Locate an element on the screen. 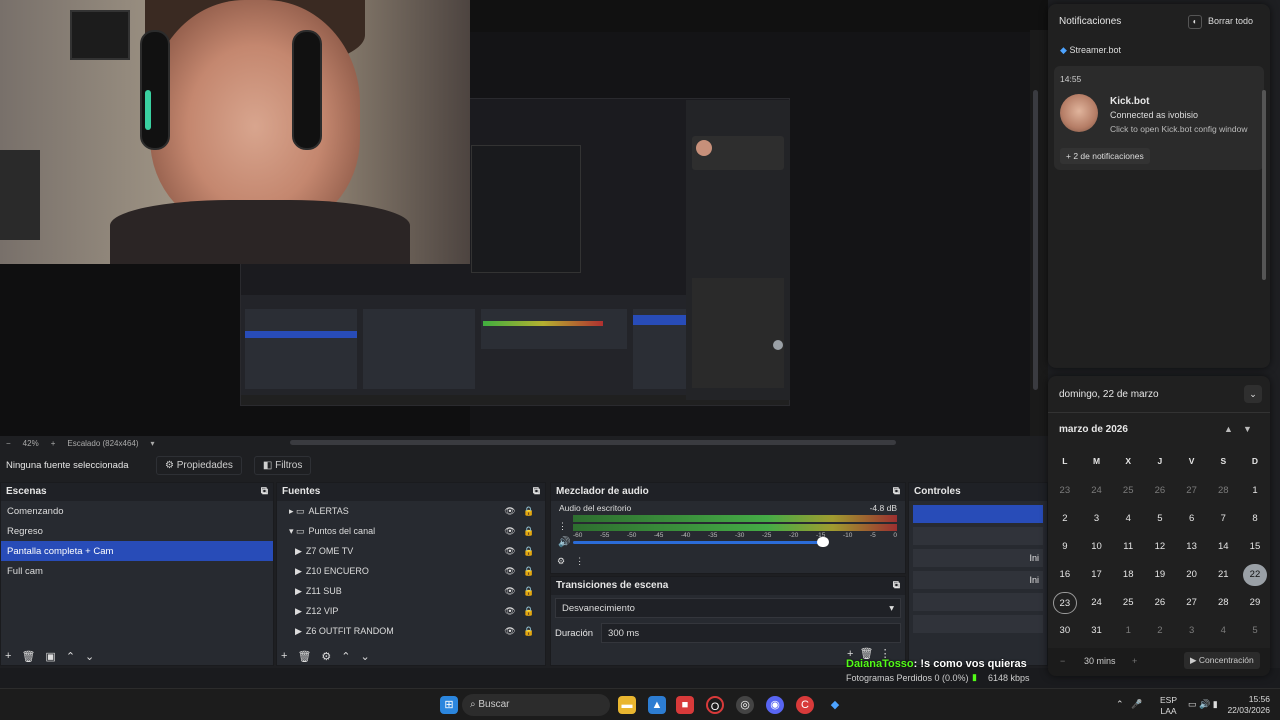 The height and width of the screenshot is (720, 1280). calendar-day: 16 is located at coordinates (1065, 575).